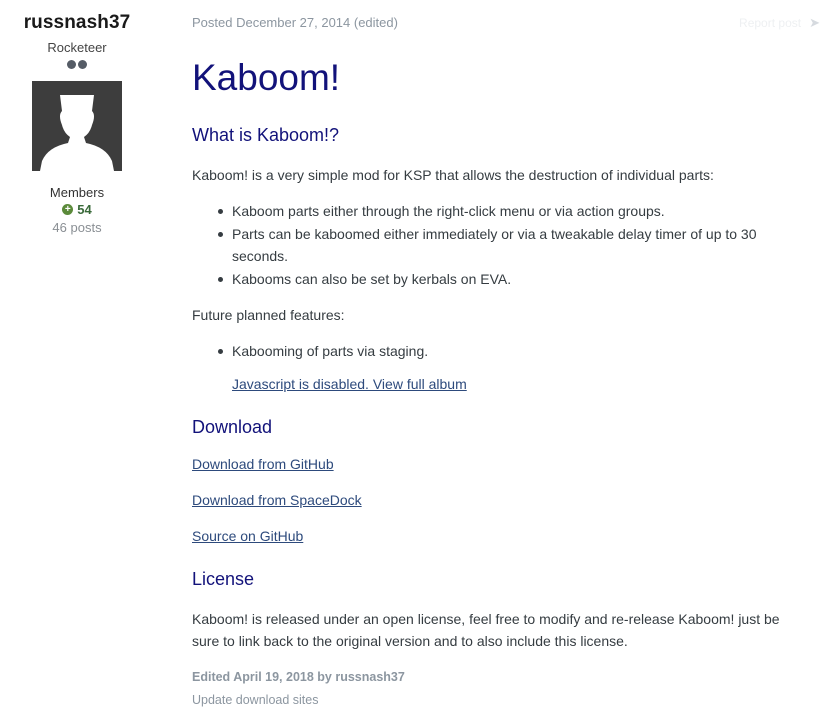 Image resolution: width=830 pixels, height=716 pixels. What do you see at coordinates (770, 23) in the screenshot?
I see `report-post-link: Report post` at bounding box center [770, 23].